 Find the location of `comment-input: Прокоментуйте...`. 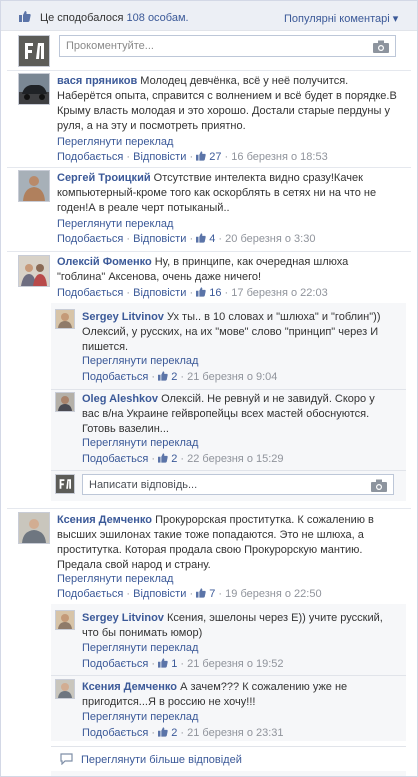

comment-input: Прокоментуйте... is located at coordinates (227, 46).